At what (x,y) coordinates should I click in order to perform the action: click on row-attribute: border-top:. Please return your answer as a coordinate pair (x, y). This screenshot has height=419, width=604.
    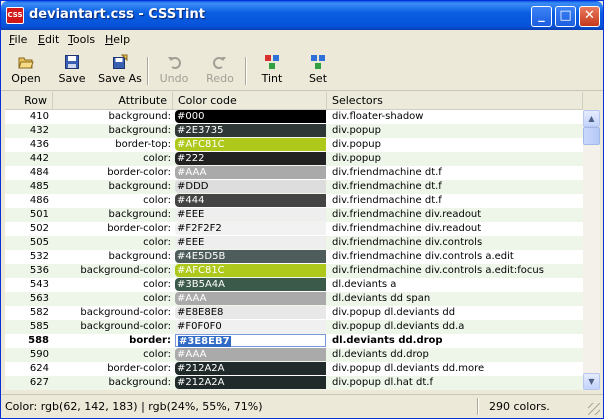
    Looking at the image, I should click on (143, 144).